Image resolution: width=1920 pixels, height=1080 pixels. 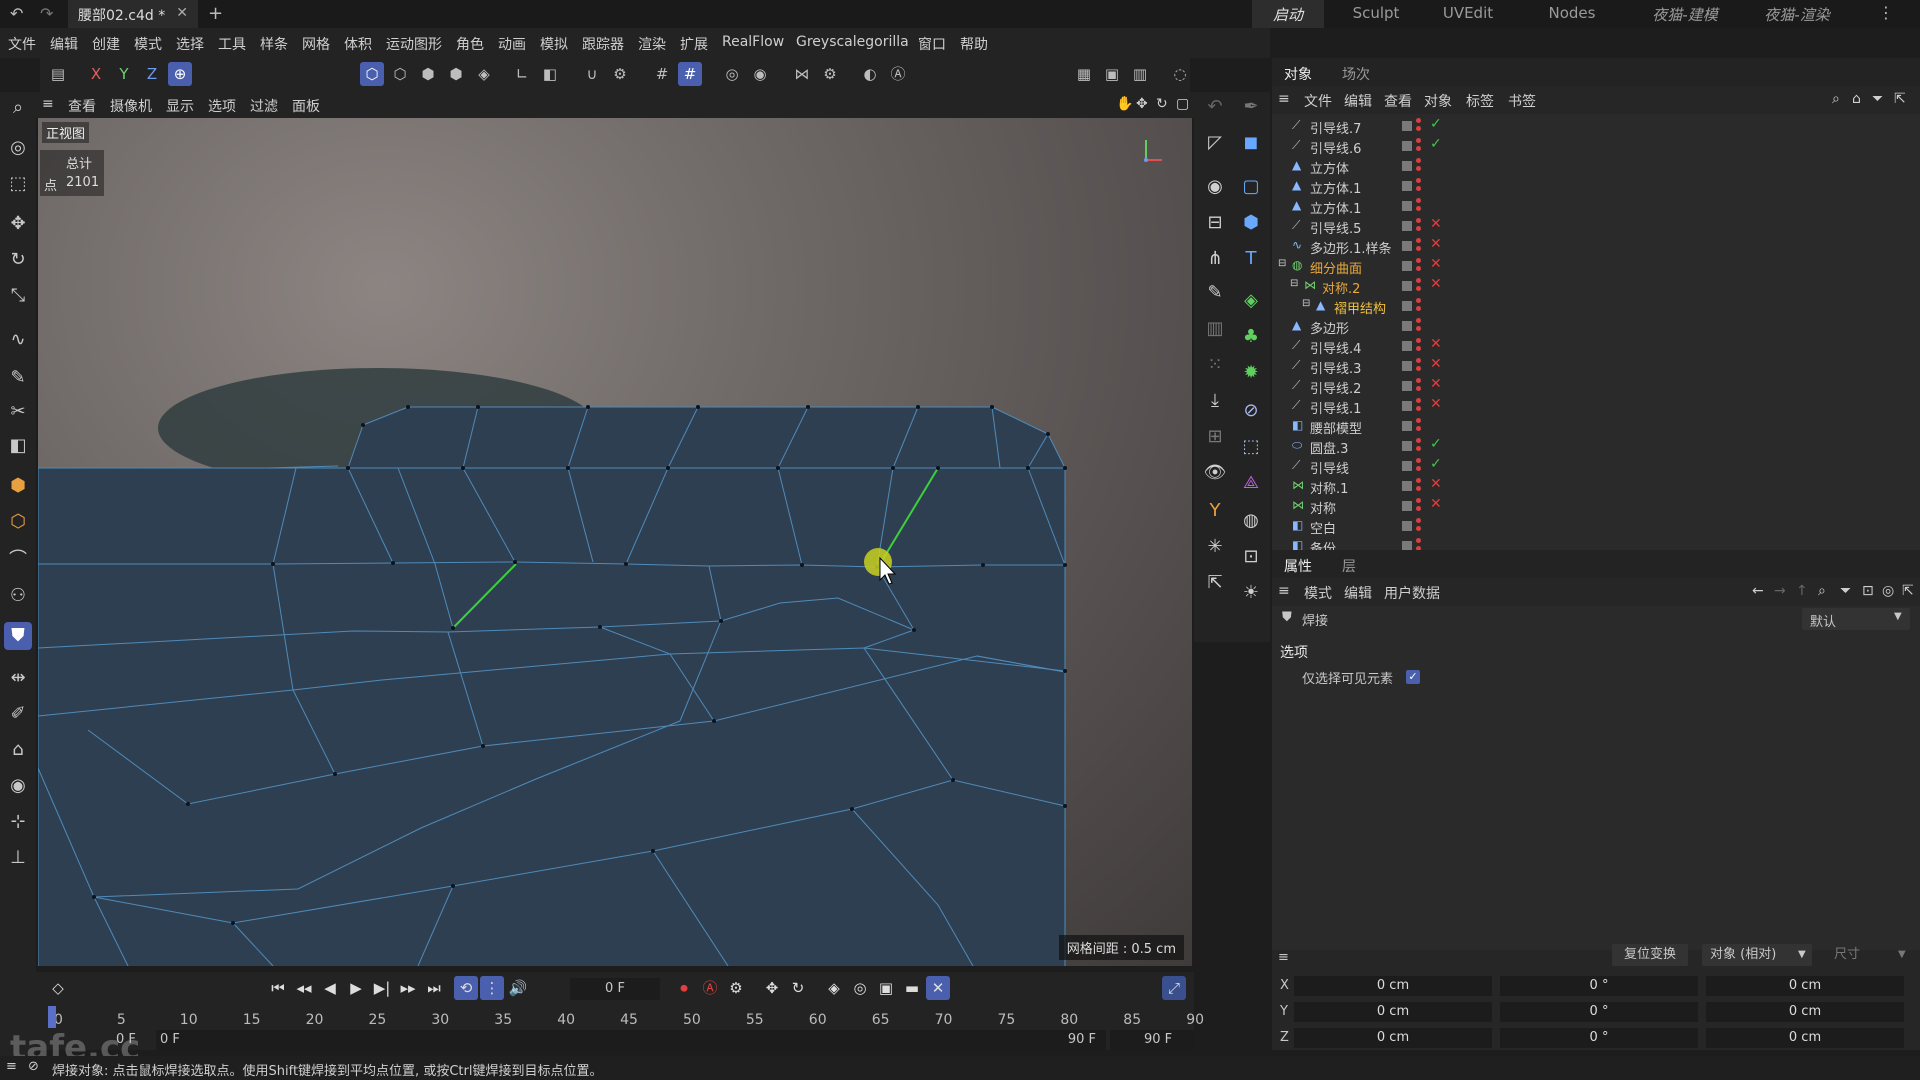 What do you see at coordinates (18, 446) in the screenshot?
I see `bevel-icon: ◧` at bounding box center [18, 446].